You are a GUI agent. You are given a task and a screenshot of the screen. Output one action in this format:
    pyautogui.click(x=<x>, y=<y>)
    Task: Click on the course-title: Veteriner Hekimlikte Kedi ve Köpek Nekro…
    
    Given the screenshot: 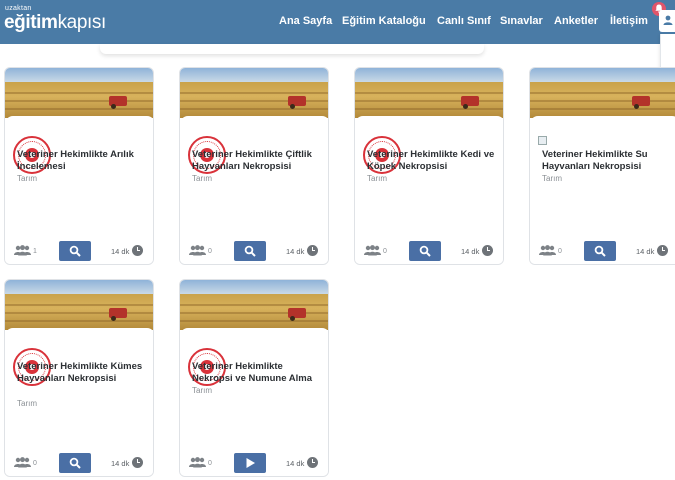 What is the action you would take?
    pyautogui.click(x=431, y=161)
    